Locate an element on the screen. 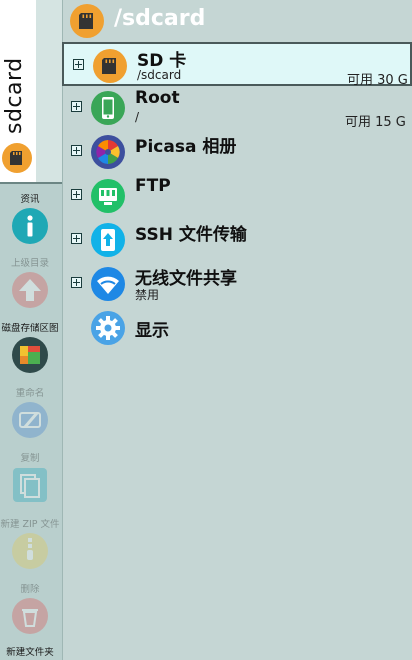 This screenshot has height=660, width=412. location-free-space: 可用 15 G is located at coordinates (375, 122).